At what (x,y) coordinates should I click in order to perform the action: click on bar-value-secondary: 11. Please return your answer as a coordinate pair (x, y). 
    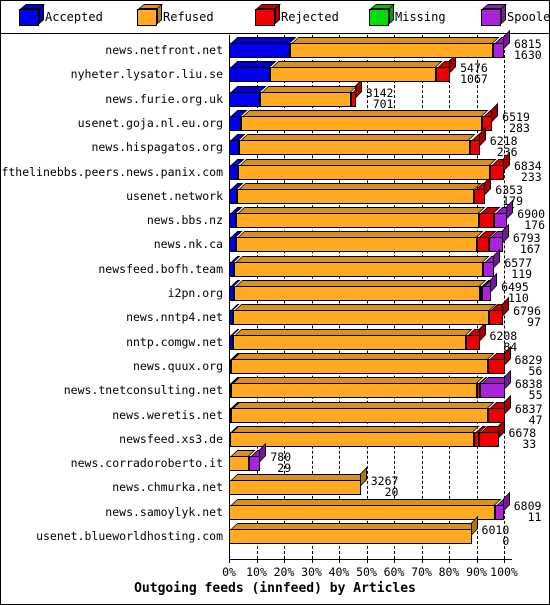
    Looking at the image, I should click on (534, 516).